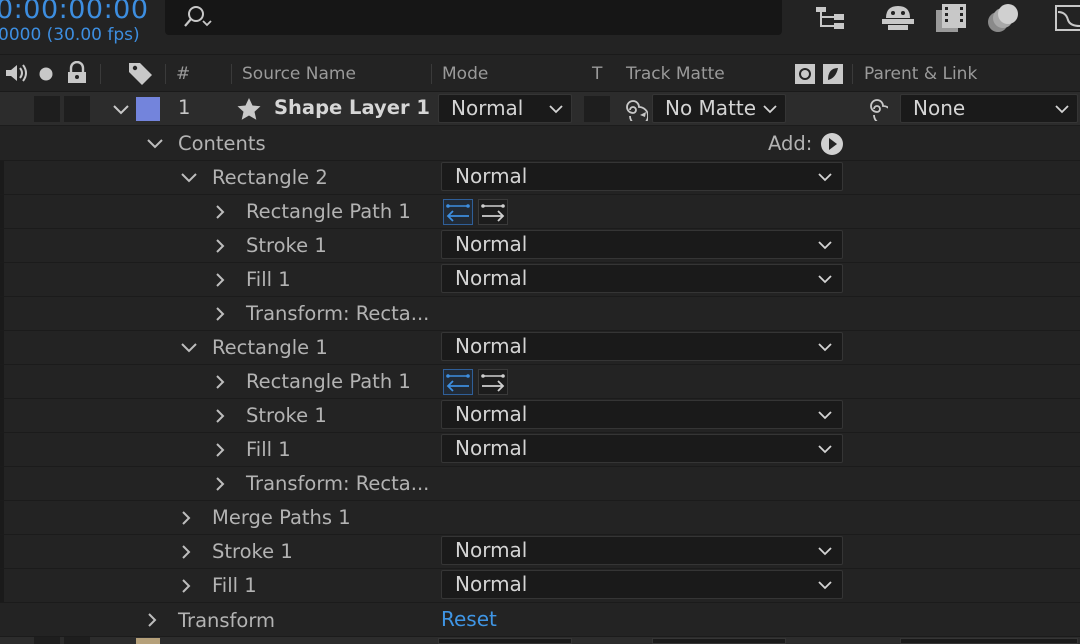 Image resolution: width=1080 pixels, height=644 pixels. Describe the element at coordinates (875, 109) in the screenshot. I see `parent-pickwhip-icon` at that location.